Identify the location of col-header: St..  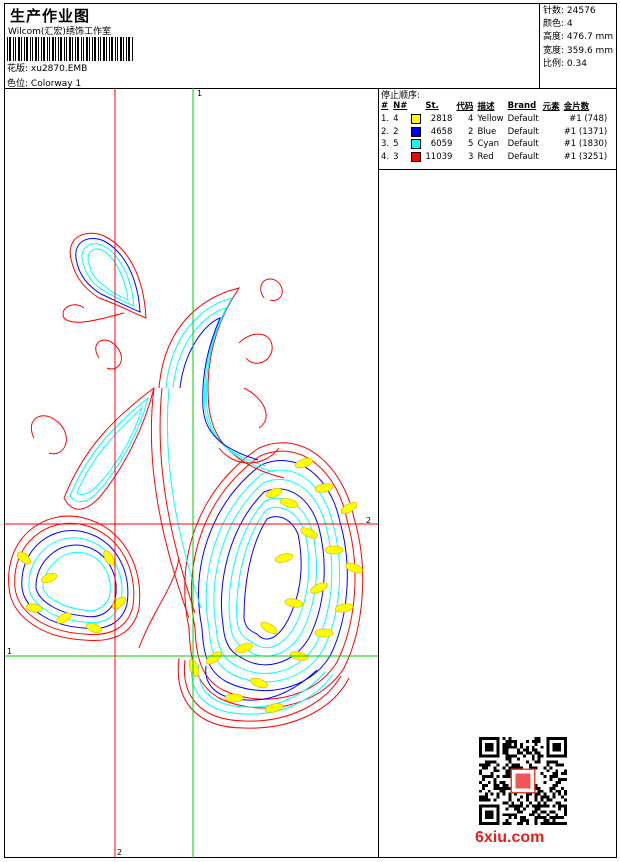
(432, 106).